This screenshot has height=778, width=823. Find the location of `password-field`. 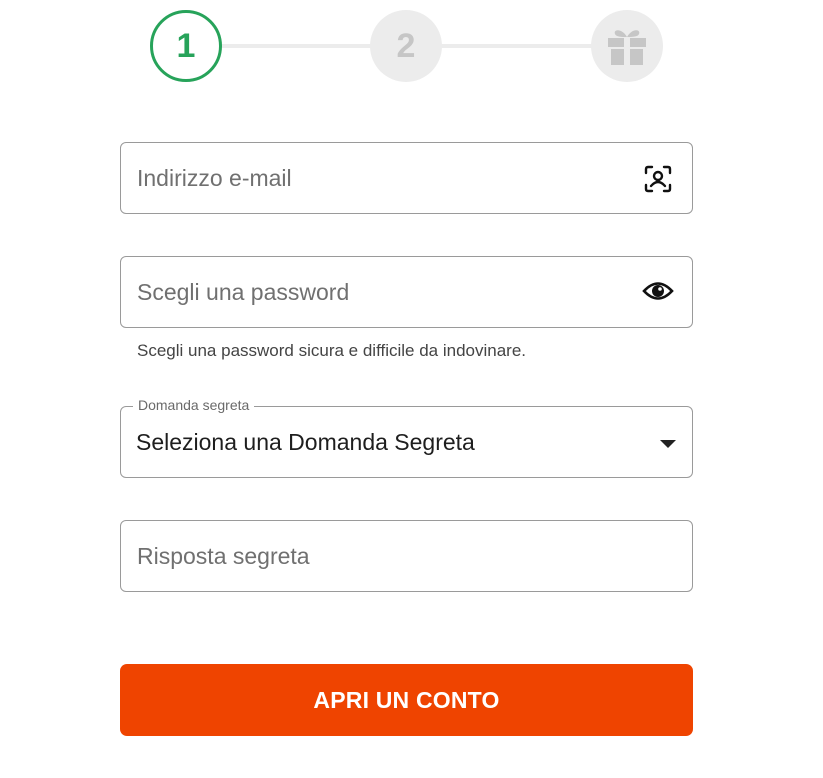

password-field is located at coordinates (406, 292).